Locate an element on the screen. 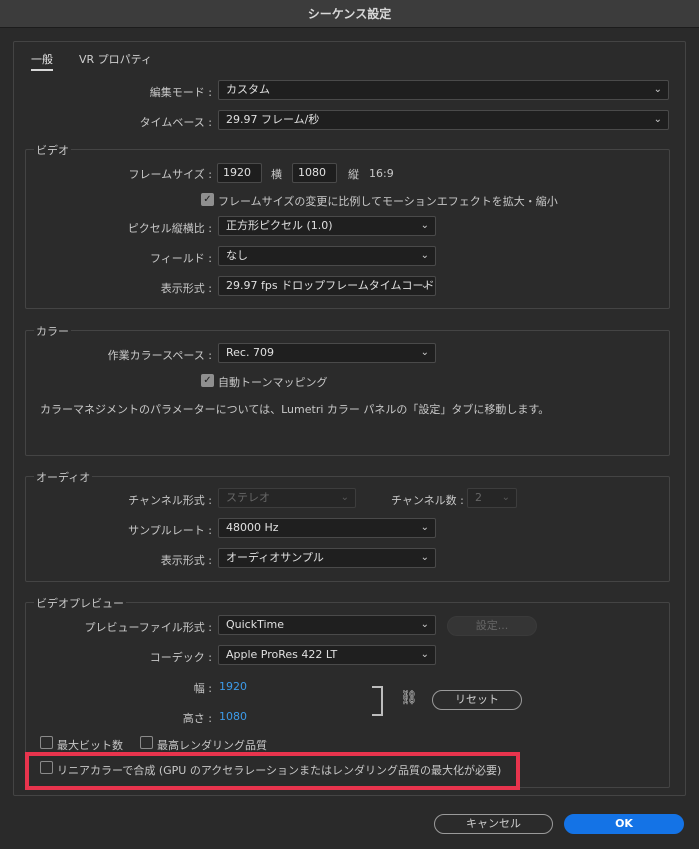  auto-tone-mapping-checkbox: ✓ is located at coordinates (207, 380).